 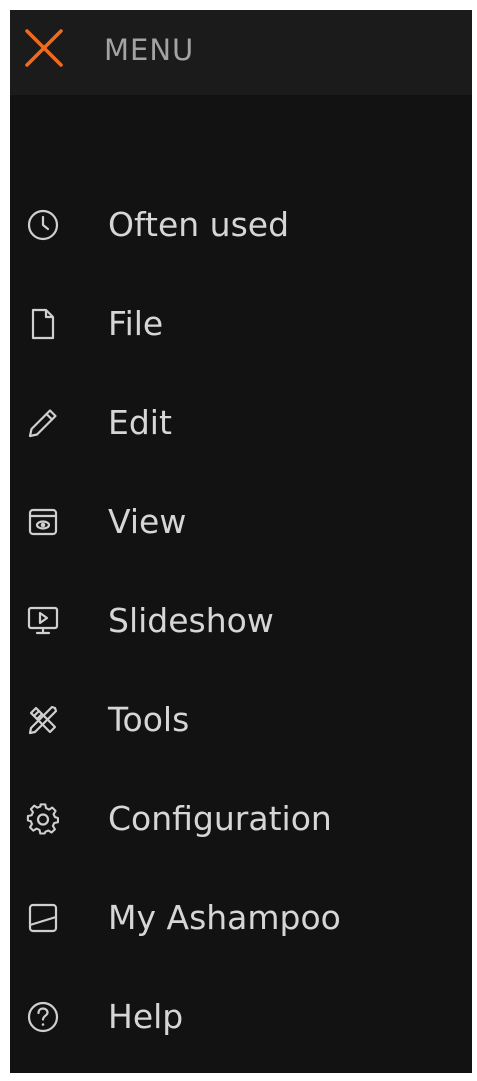 I want to click on file-icon, so click(x=43, y=324).